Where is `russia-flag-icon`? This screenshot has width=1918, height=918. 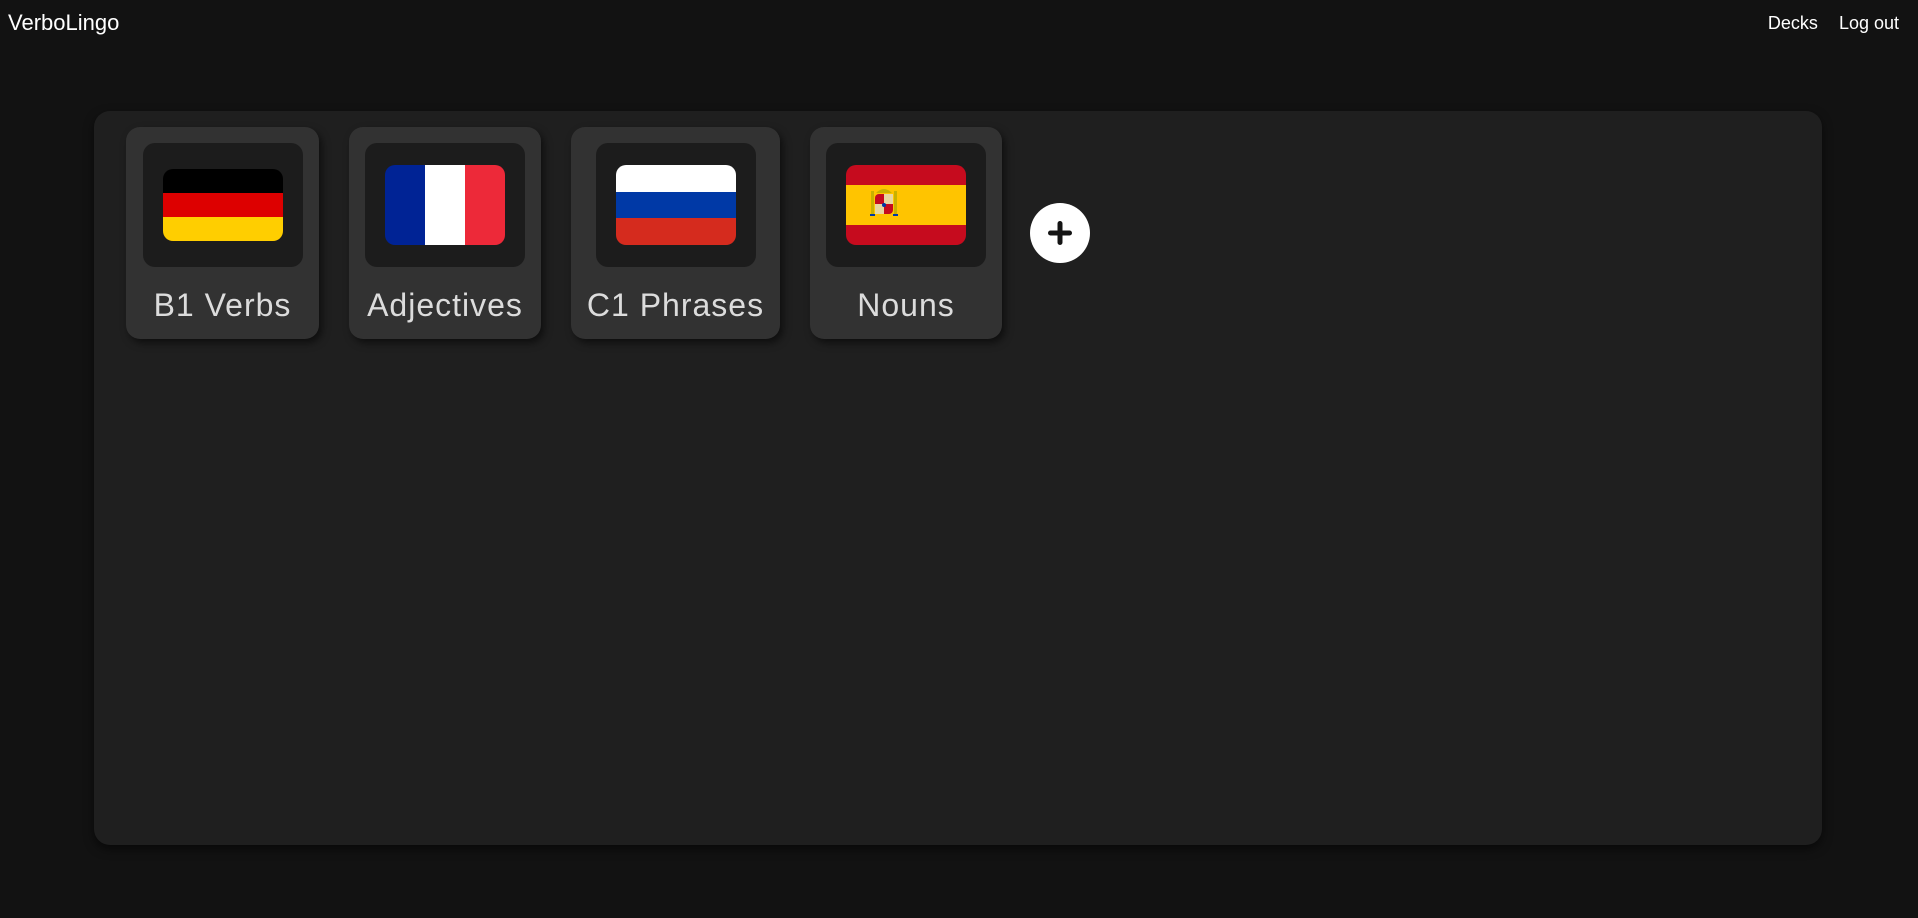 russia-flag-icon is located at coordinates (675, 205).